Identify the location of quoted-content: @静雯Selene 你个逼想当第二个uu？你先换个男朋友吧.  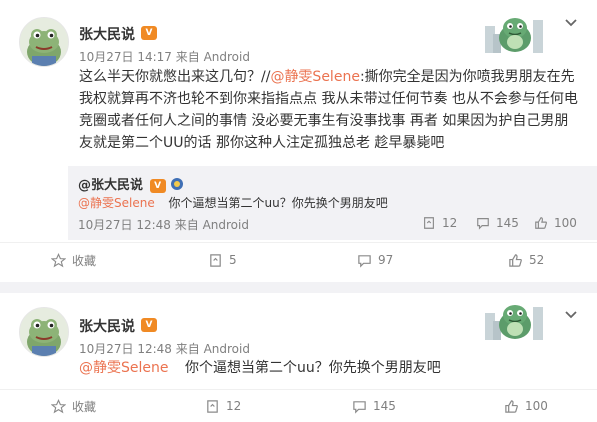
(233, 202).